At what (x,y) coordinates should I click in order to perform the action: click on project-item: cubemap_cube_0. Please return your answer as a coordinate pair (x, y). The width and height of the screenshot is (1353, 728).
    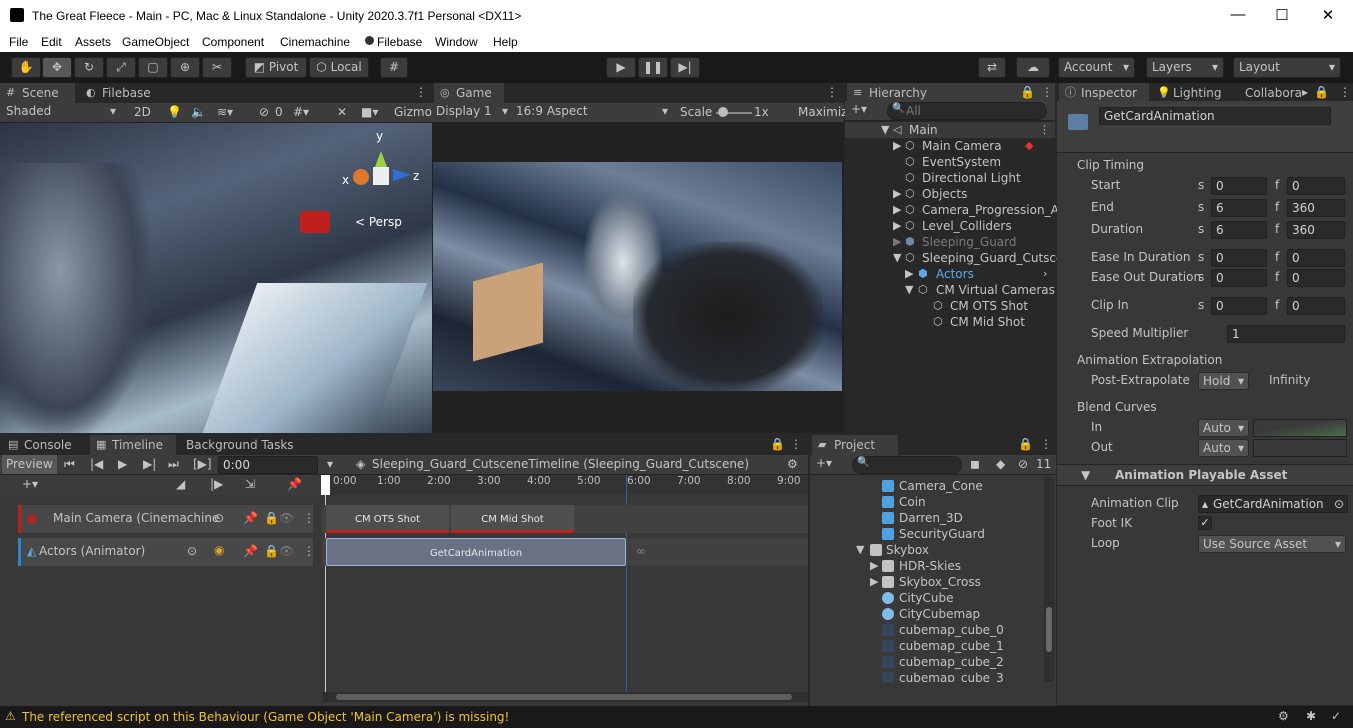
    Looking at the image, I should click on (915, 630).